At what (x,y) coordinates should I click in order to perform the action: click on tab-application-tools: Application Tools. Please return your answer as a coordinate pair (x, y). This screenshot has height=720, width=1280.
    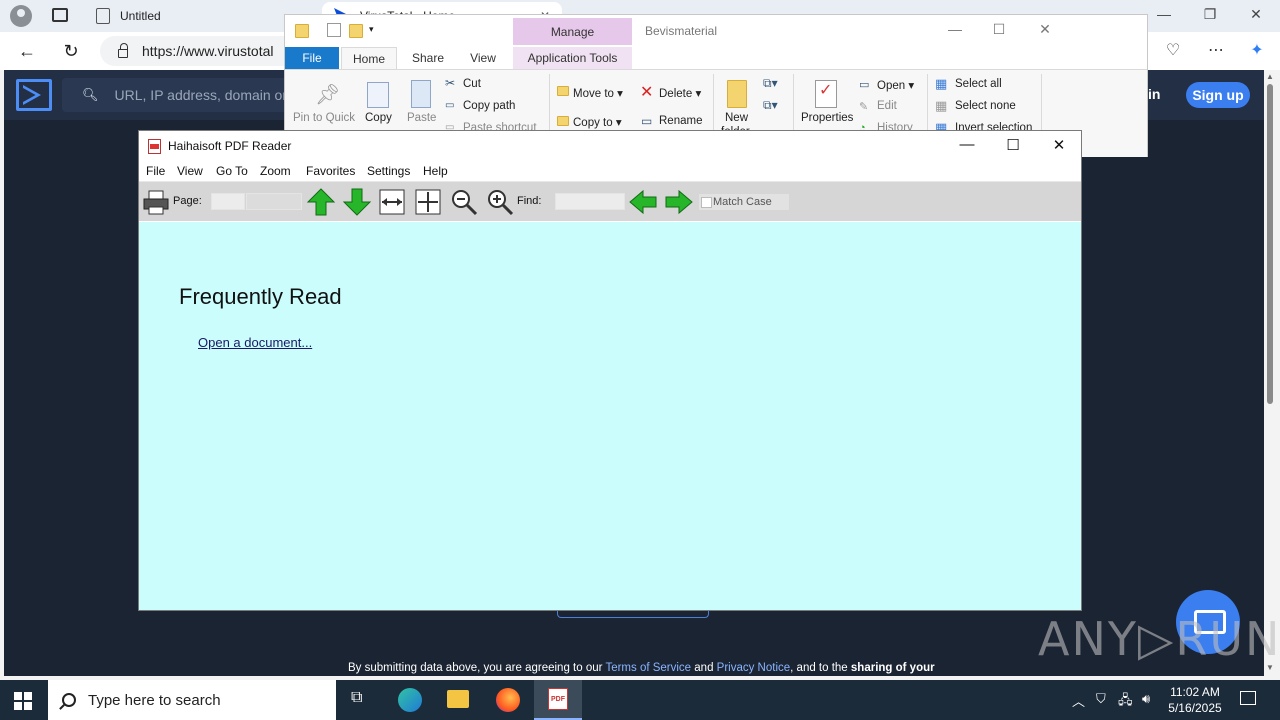
    Looking at the image, I should click on (572, 58).